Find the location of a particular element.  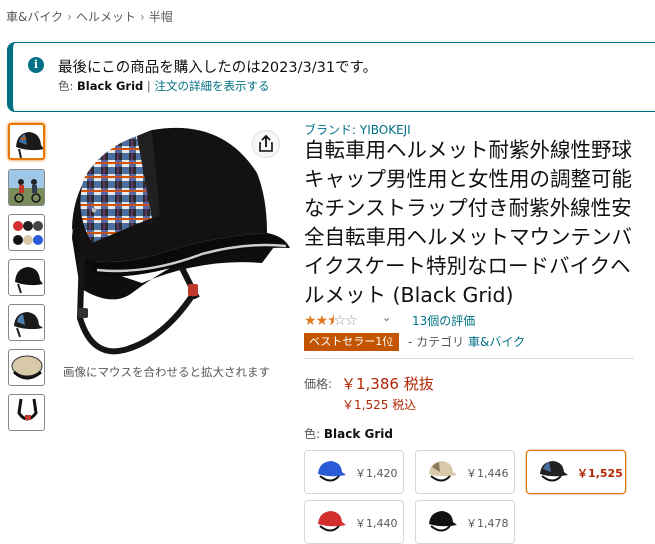

notice-details: 色: Black Grid | 注文の詳細を表示する is located at coordinates (163, 86).